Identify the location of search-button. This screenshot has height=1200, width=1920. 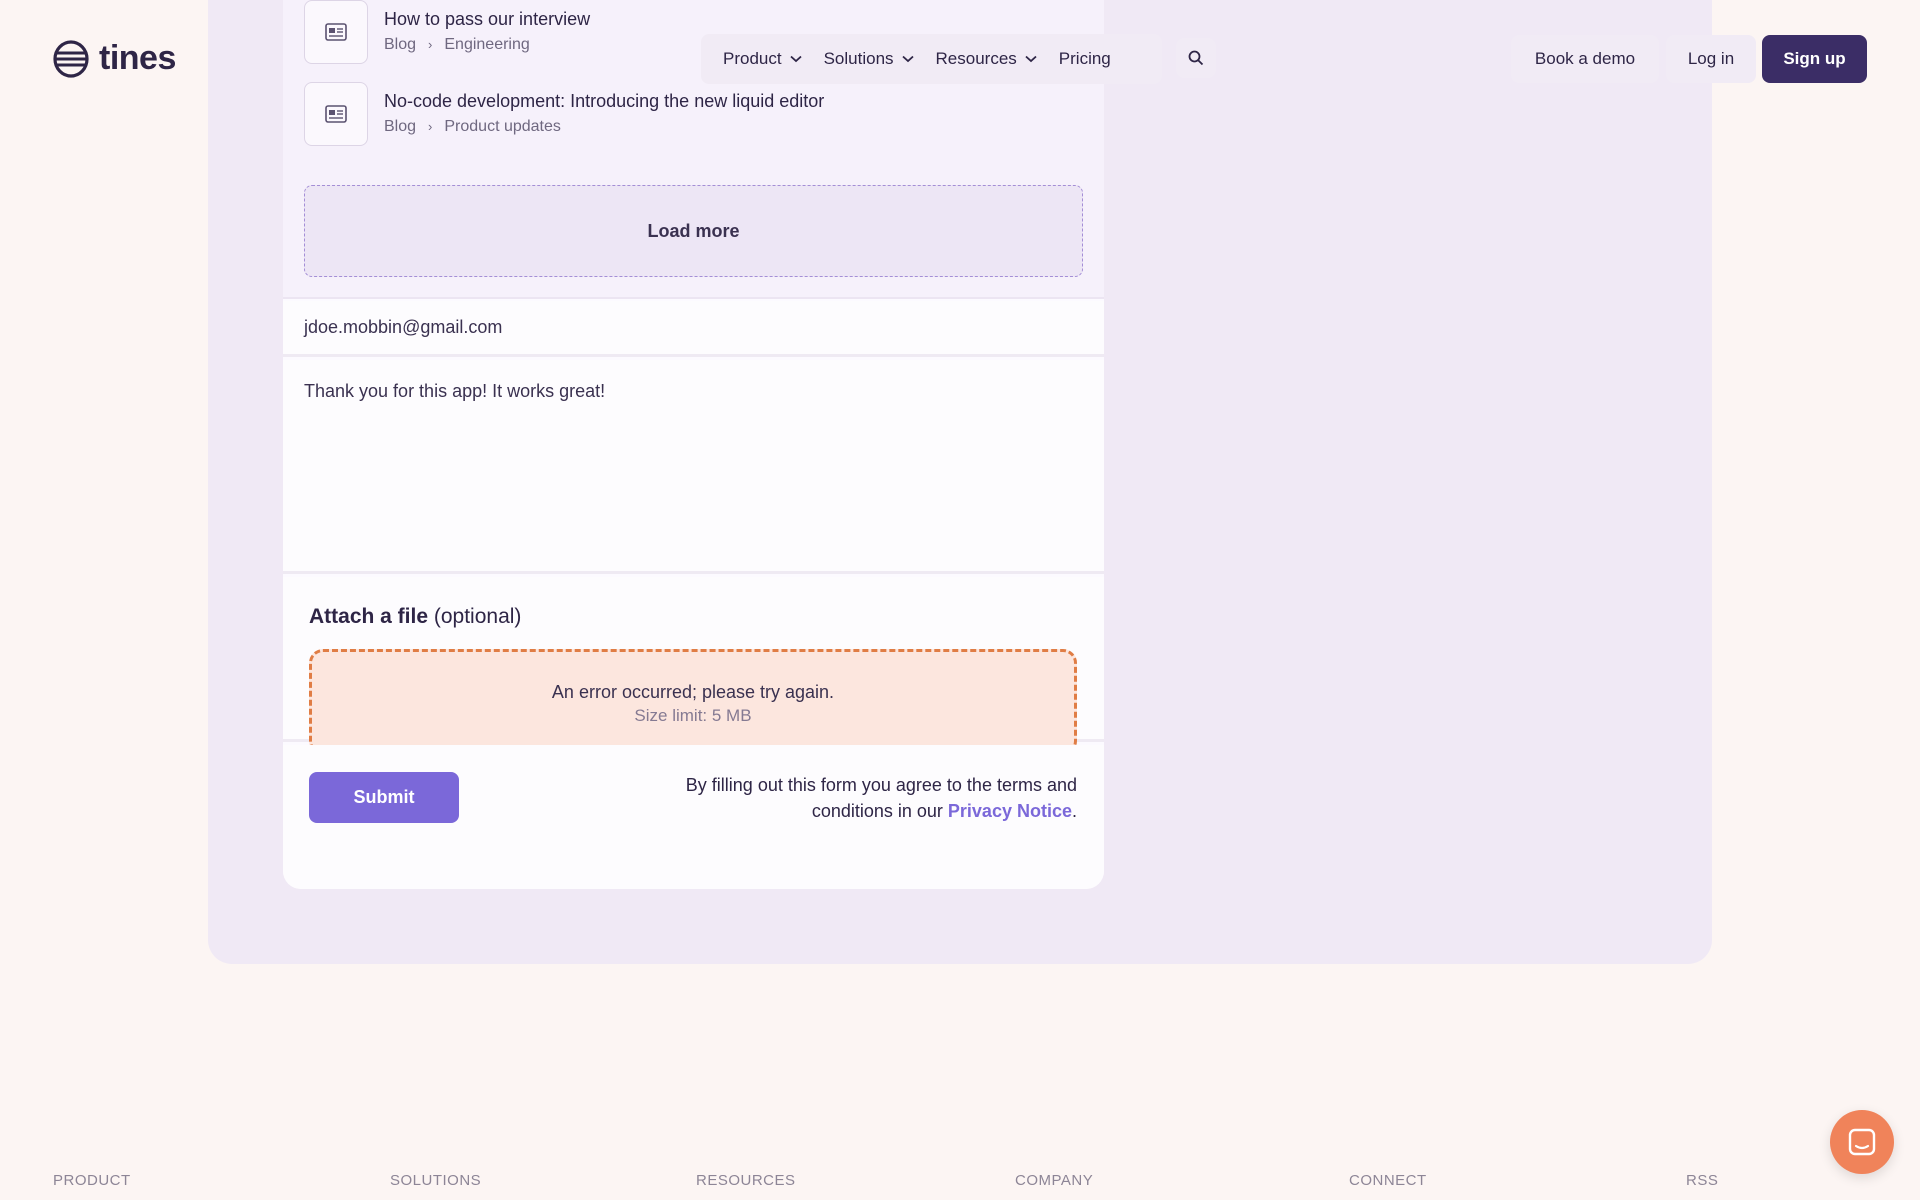
(1196, 58).